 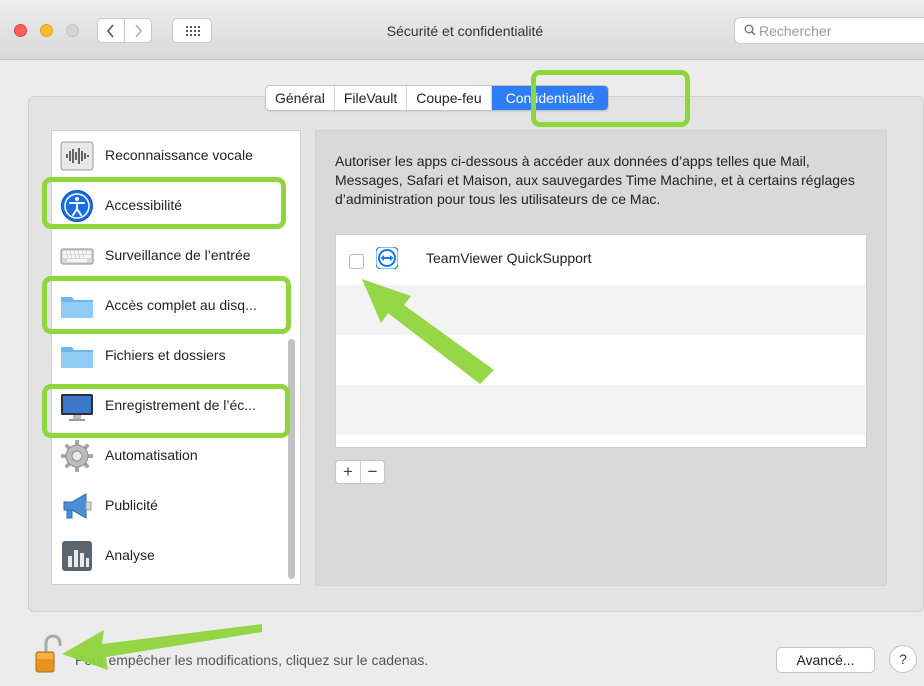 I want to click on search-icon, so click(x=750, y=30).